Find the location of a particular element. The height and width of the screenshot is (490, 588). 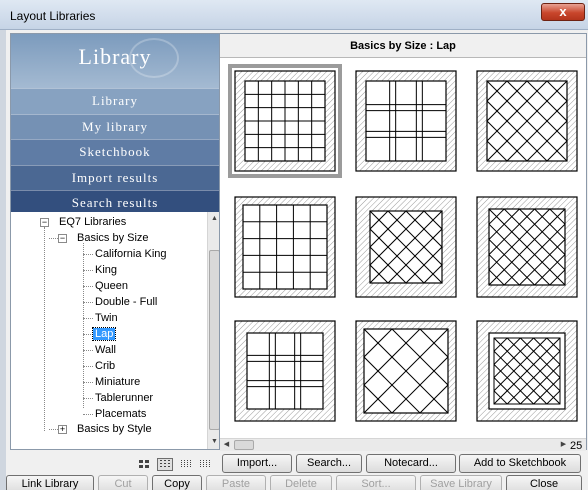

tree-item-tablerunner-label: Tablerunner is located at coordinates (124, 398).